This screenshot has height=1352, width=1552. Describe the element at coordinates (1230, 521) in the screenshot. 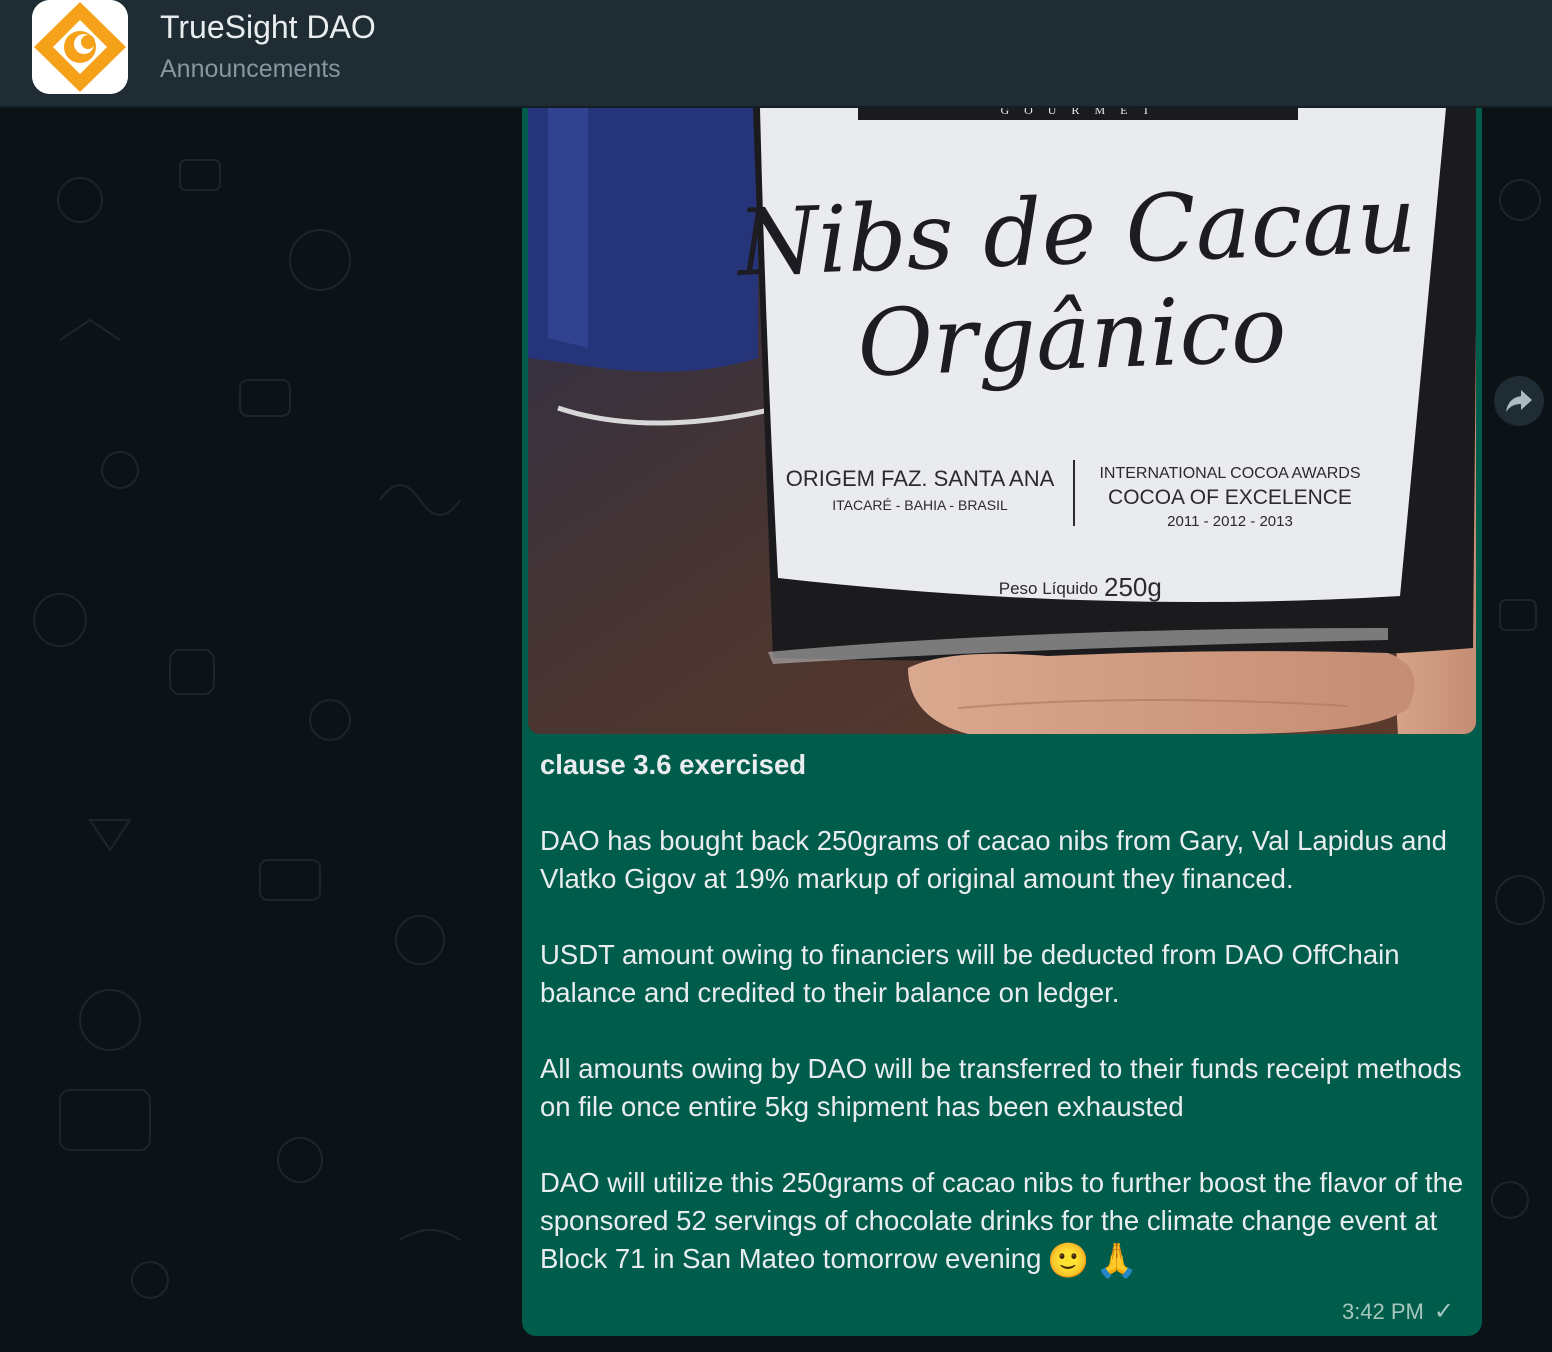

I see `photo-award-years: 2011 - 2012 - 2013` at that location.